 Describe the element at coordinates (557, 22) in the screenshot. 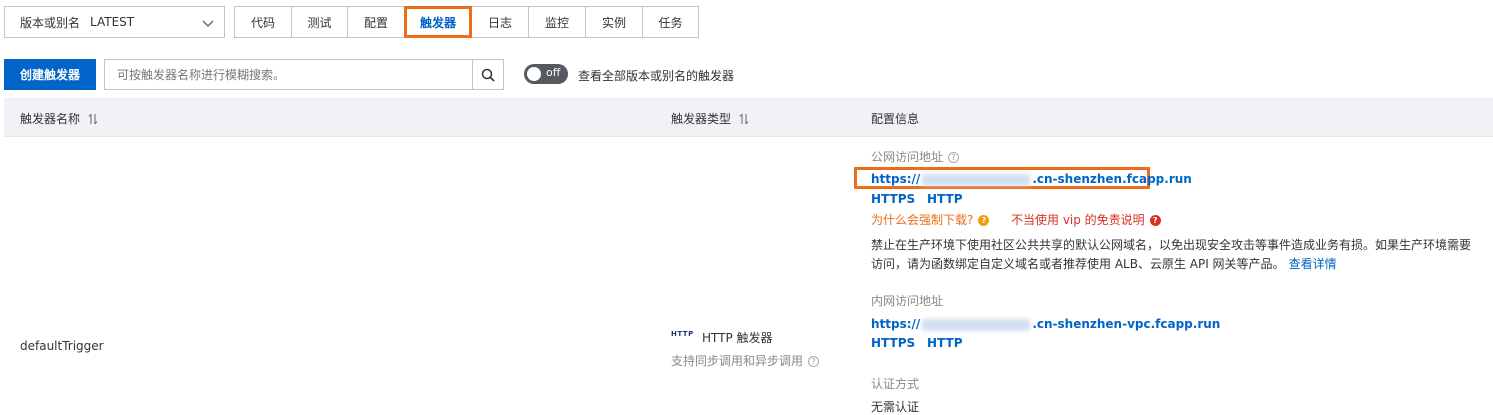

I see `tab-monitoring: 监控` at that location.